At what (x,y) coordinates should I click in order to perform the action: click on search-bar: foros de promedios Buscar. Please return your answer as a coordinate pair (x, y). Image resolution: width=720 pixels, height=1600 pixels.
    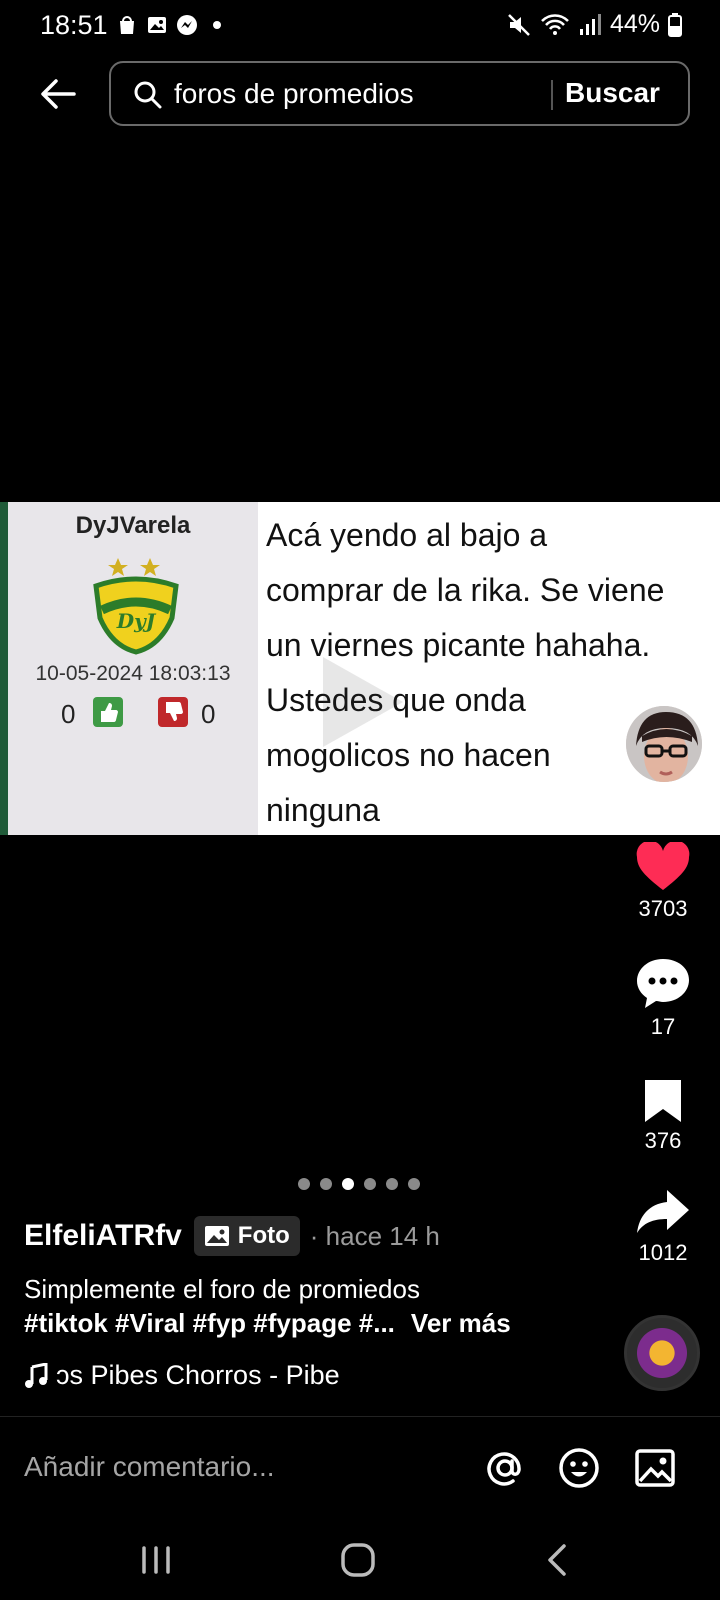
    Looking at the image, I should click on (399, 93).